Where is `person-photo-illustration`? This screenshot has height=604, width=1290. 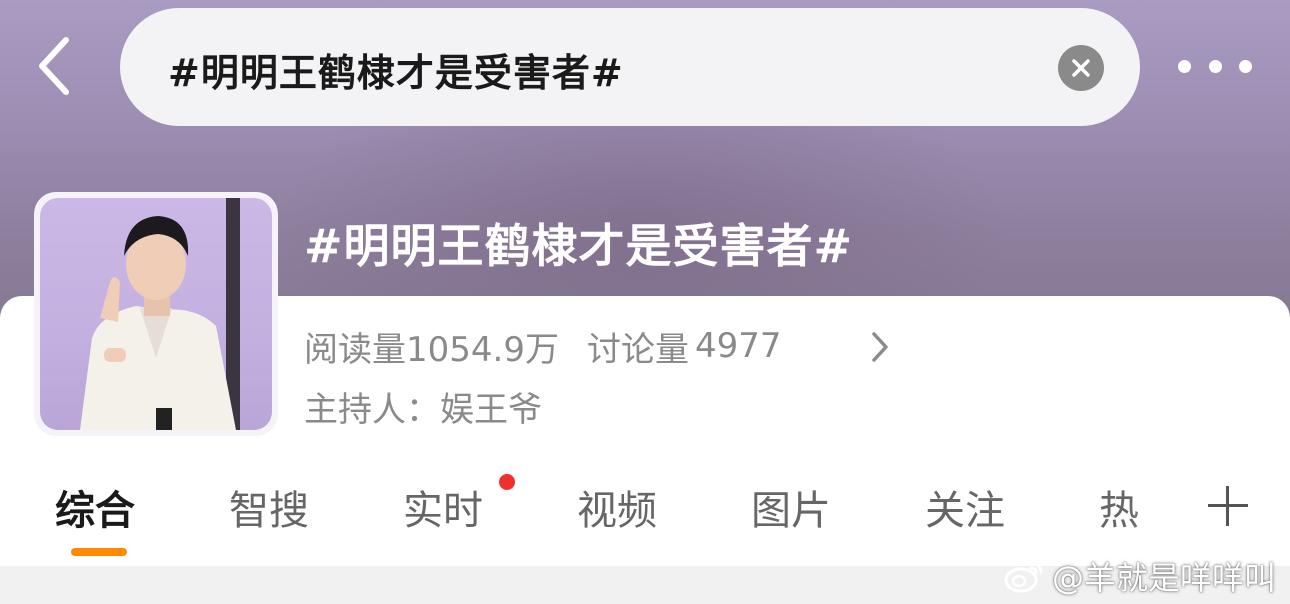
person-photo-illustration is located at coordinates (160, 314).